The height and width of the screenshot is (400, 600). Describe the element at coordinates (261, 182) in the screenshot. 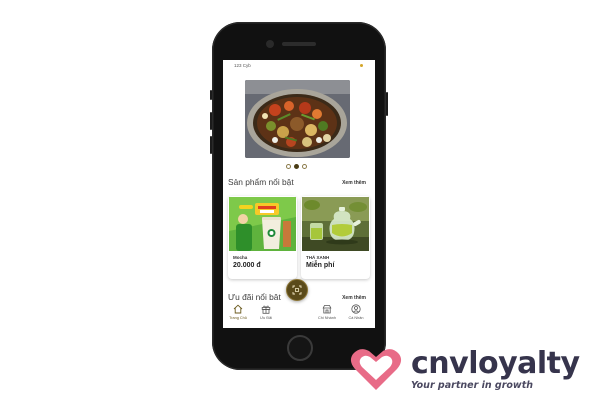

I see `featured-section-title: Sản phẩm nổi bật` at that location.